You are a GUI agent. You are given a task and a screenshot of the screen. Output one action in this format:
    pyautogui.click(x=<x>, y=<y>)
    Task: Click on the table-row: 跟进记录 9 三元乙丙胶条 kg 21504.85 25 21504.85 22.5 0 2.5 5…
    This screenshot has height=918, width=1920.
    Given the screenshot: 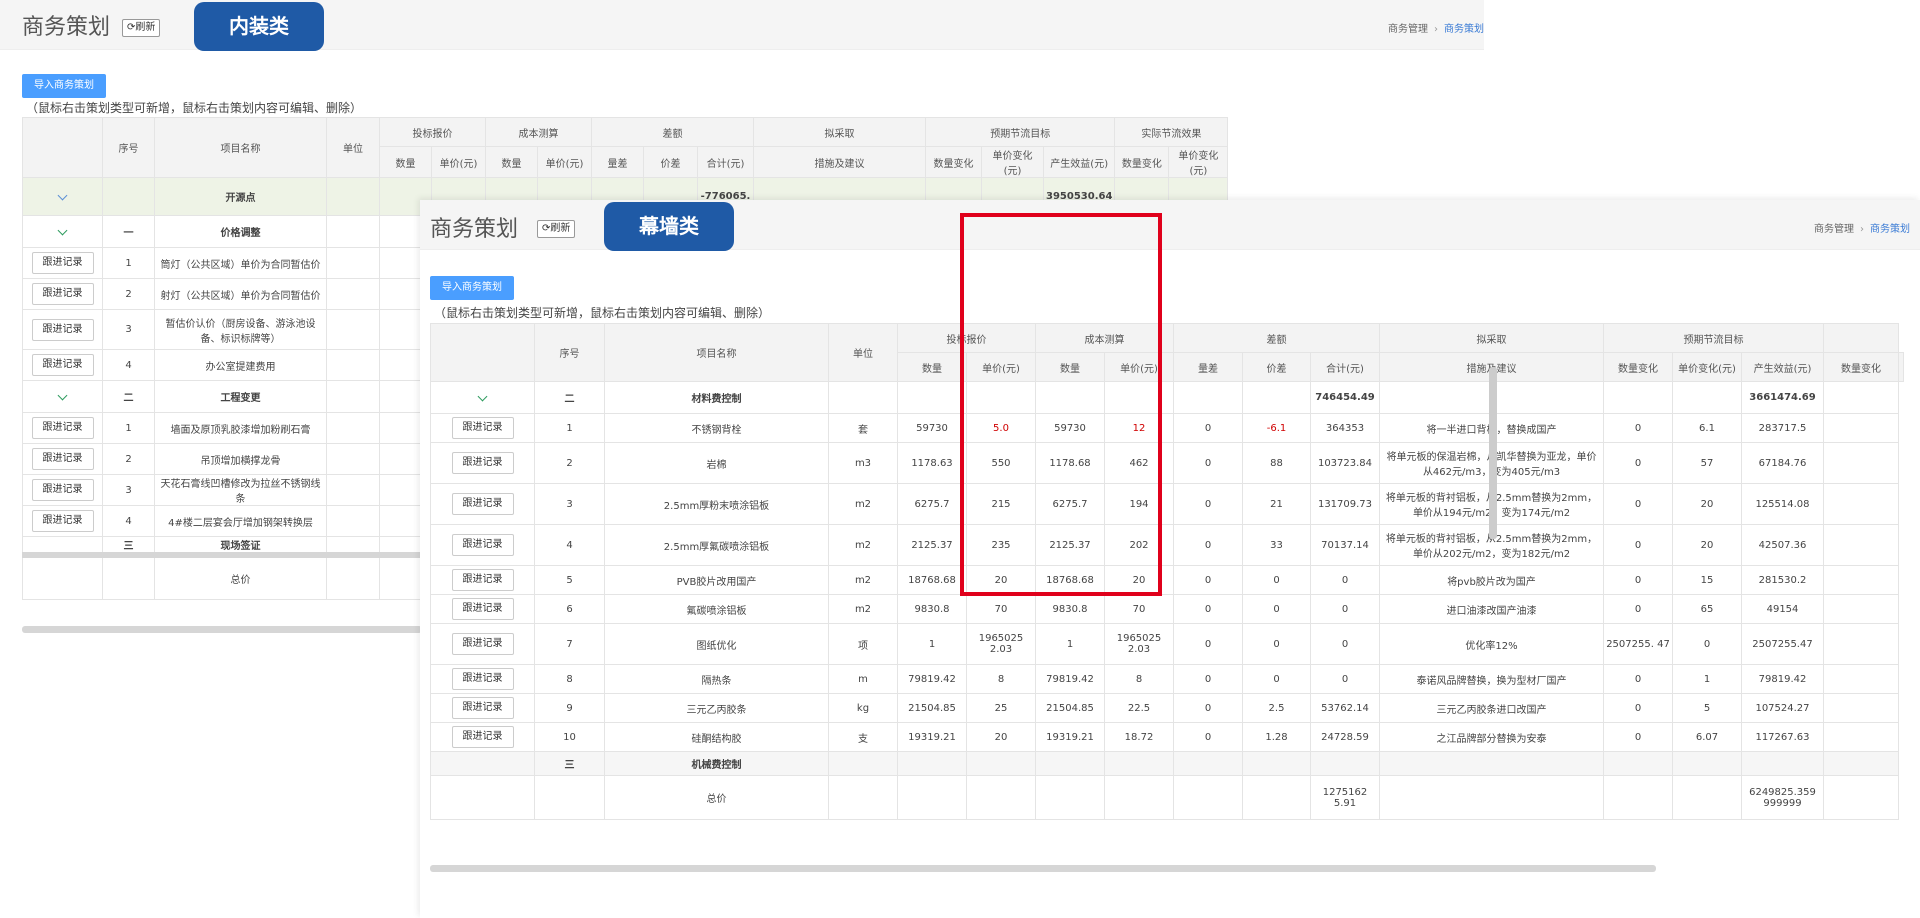 What is the action you would take?
    pyautogui.click(x=1167, y=708)
    